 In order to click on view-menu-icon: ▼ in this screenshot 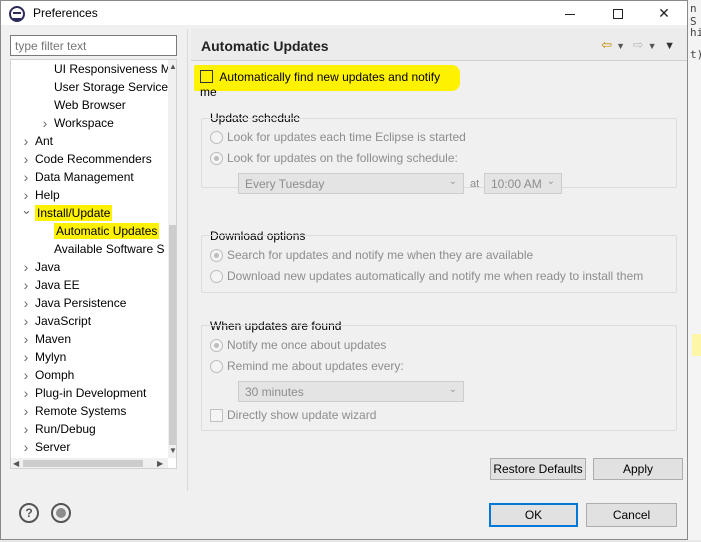, I will do `click(669, 46)`.